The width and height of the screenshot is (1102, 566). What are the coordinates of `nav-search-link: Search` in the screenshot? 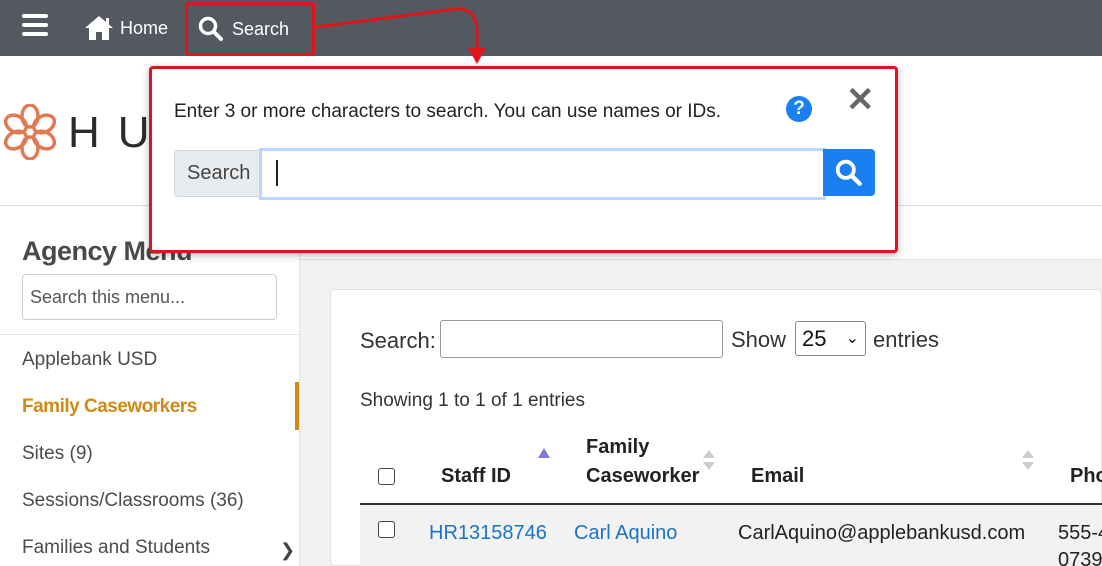 It's located at (250, 29).